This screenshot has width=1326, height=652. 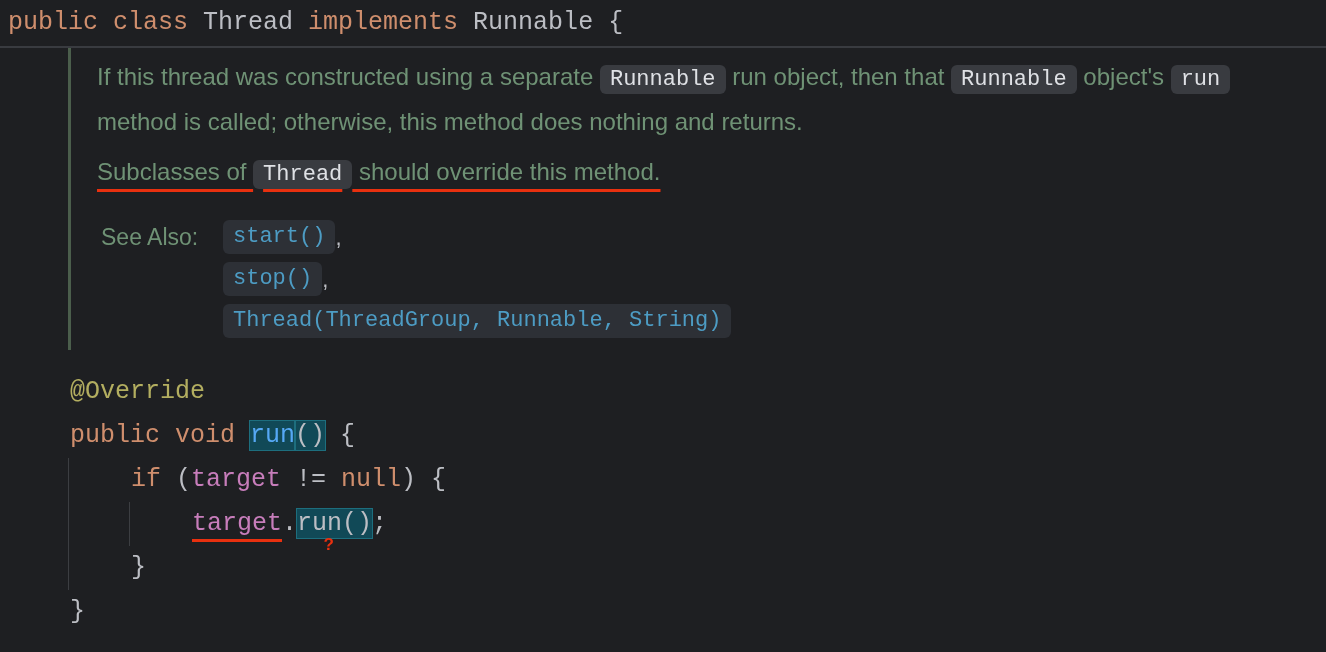 I want to click on code-line: target.run();, so click(x=290, y=523).